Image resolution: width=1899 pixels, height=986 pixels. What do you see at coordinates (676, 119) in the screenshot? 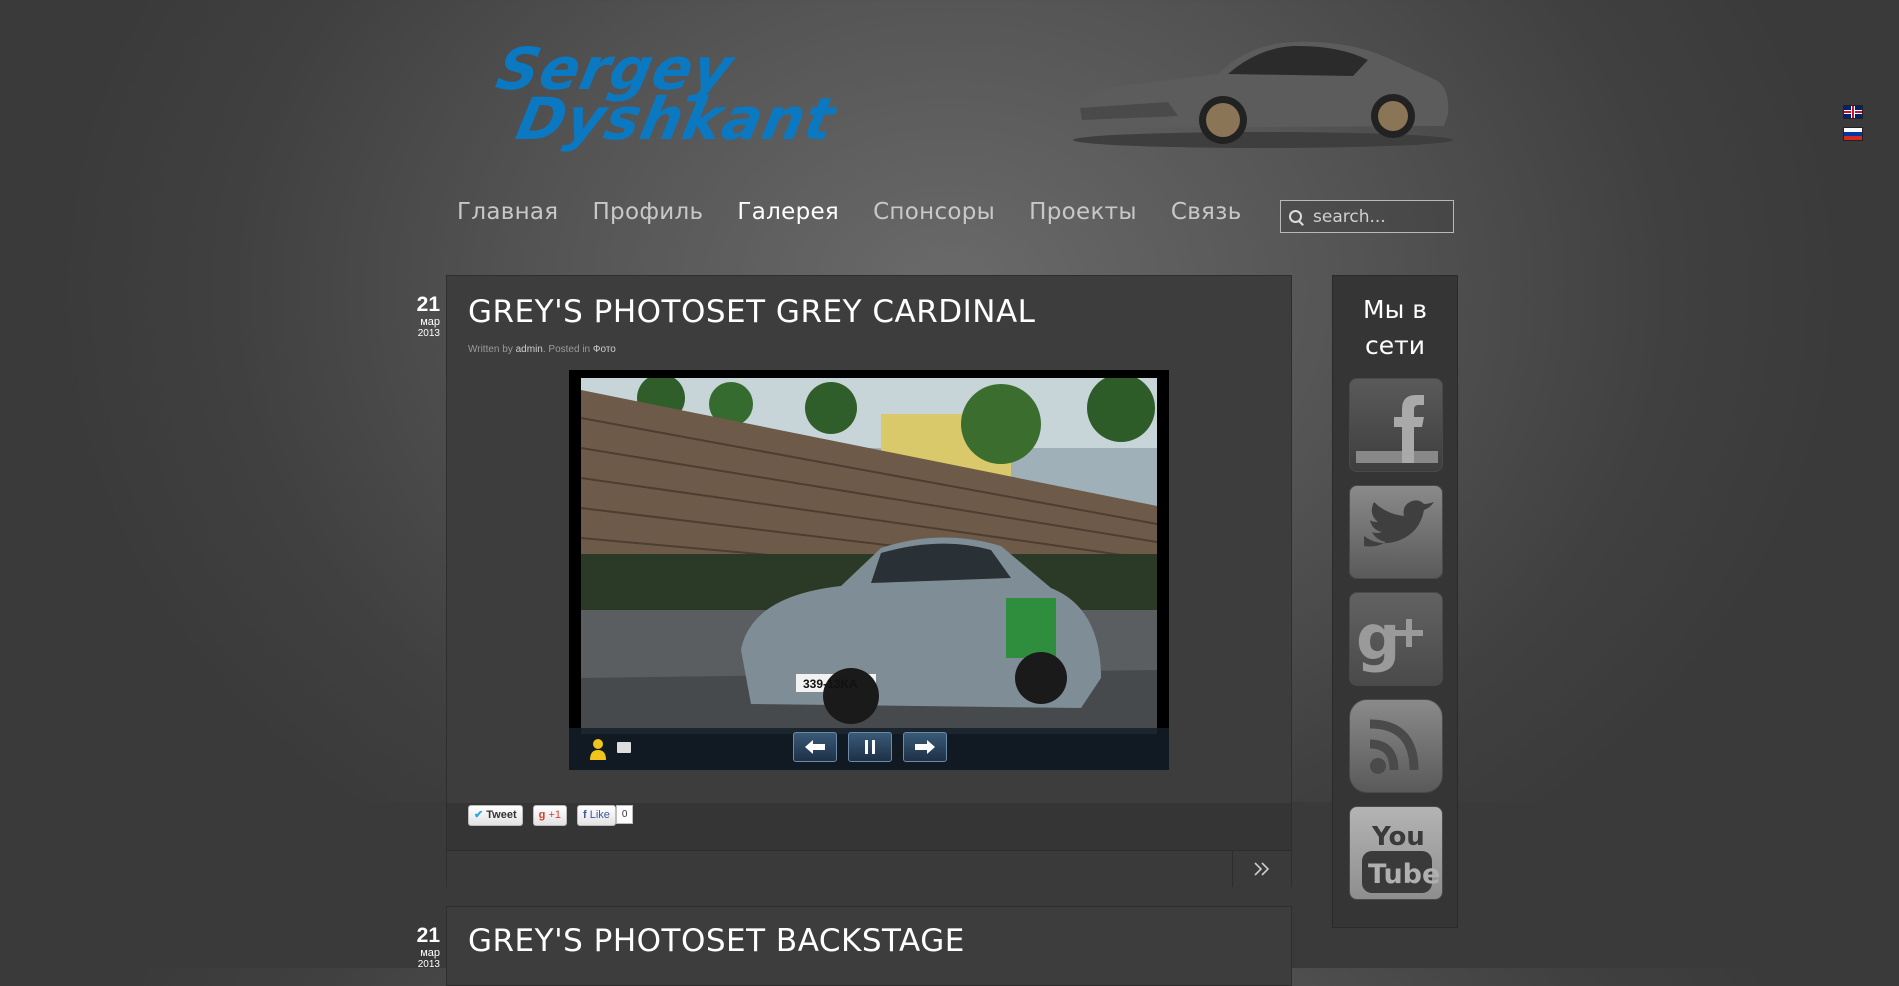
I see `logo-line-2: Dyshkant` at bounding box center [676, 119].